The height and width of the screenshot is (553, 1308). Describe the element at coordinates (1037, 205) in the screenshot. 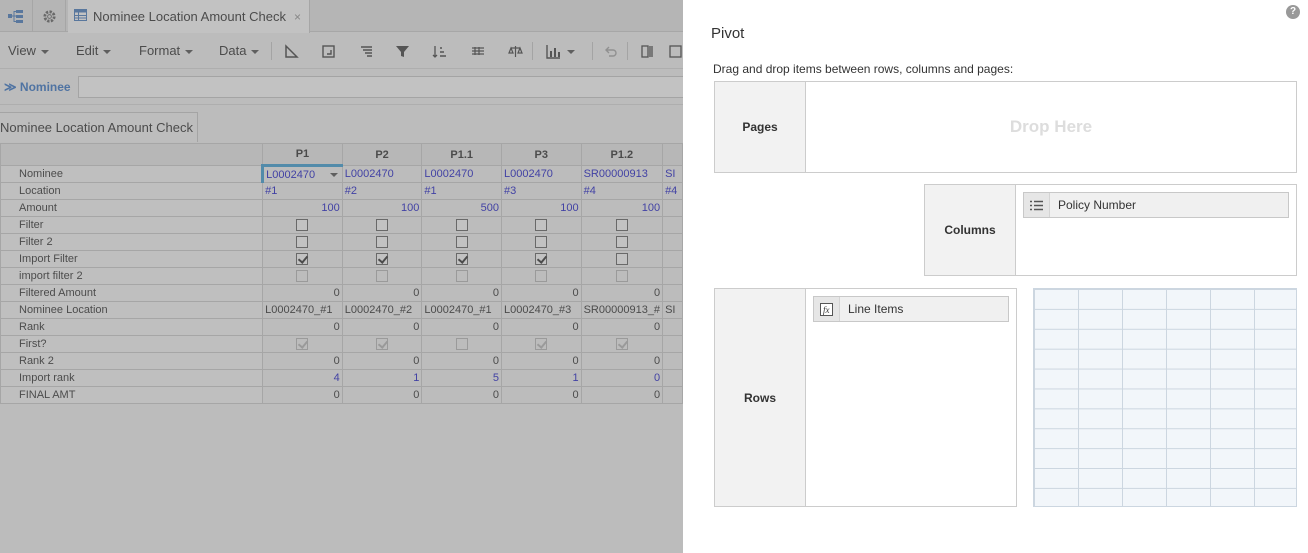

I see `list-icon` at that location.